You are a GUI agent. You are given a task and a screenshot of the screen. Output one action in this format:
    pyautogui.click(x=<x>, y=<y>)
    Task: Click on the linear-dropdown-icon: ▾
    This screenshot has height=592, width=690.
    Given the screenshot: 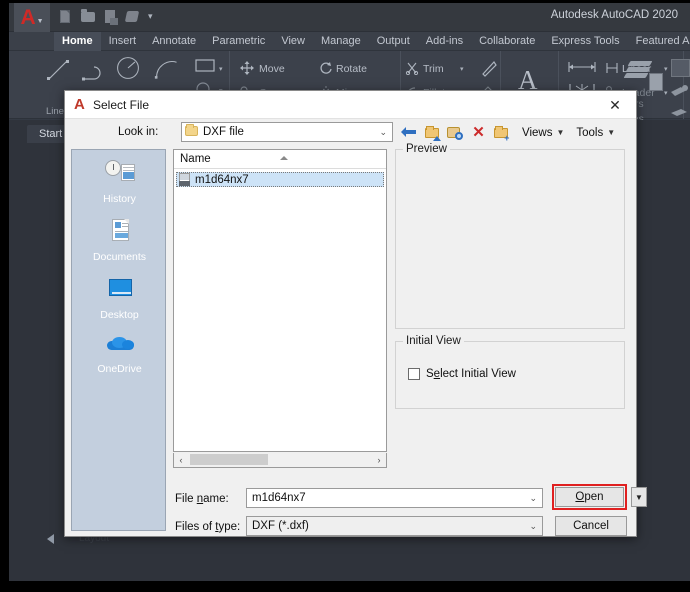 What is the action you would take?
    pyautogui.click(x=666, y=69)
    